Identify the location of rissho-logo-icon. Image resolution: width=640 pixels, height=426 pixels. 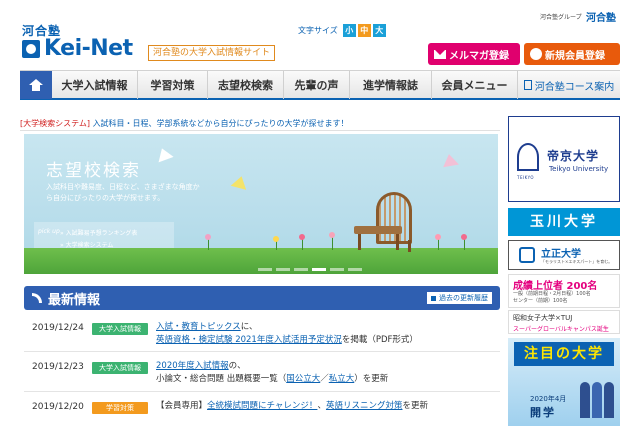
(527, 255).